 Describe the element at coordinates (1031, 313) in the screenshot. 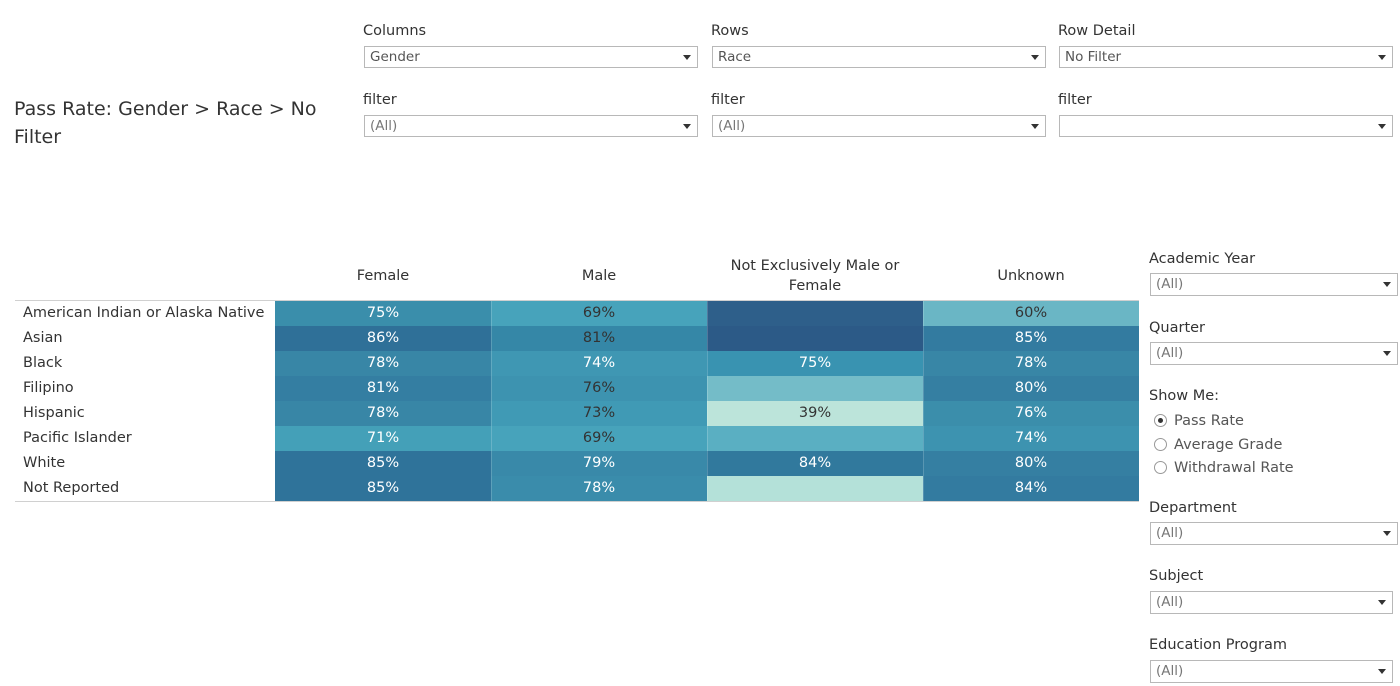

I see `heatmap-cell: 60%` at that location.